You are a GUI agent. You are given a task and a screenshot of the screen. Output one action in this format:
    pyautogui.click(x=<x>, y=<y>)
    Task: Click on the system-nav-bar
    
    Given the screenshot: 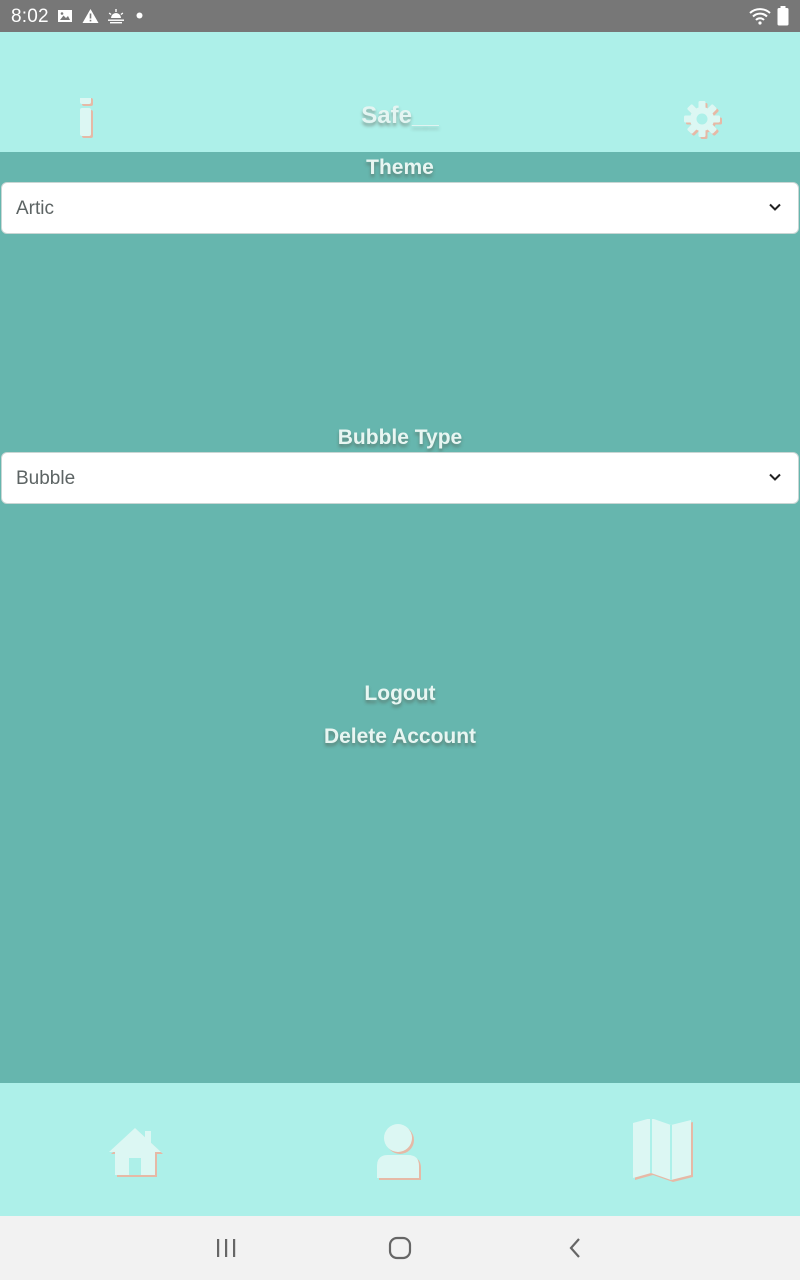 What is the action you would take?
    pyautogui.click(x=400, y=1248)
    